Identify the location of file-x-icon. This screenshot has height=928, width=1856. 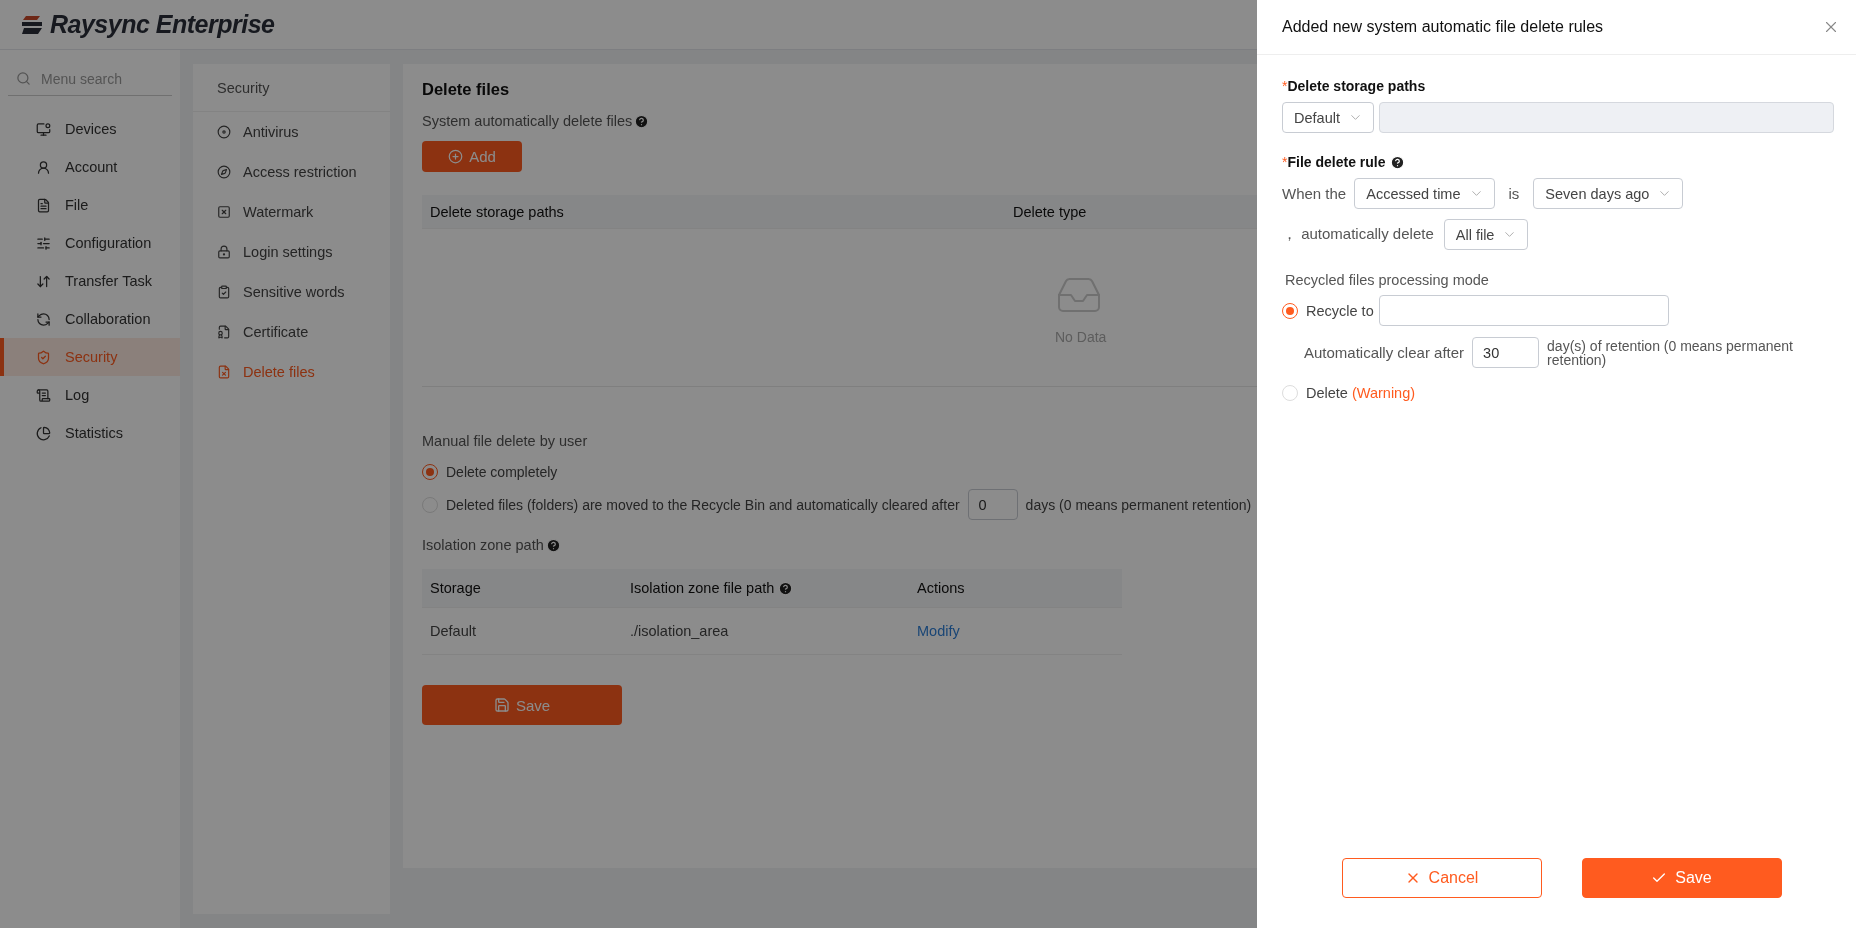
(224, 372).